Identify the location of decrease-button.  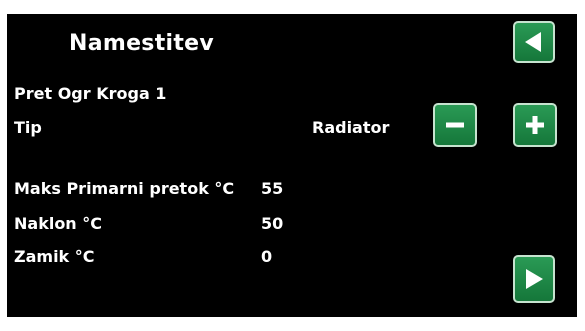
(455, 125).